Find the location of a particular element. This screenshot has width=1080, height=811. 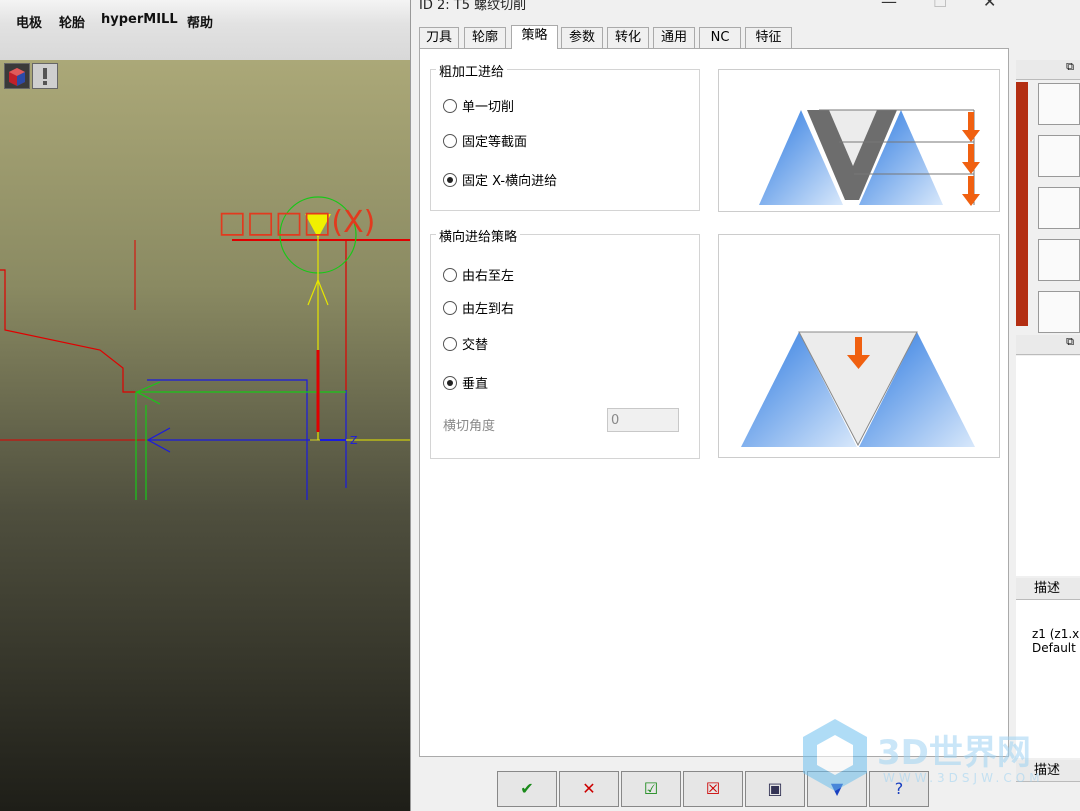

frame-icon is located at coordinates (1059, 156).